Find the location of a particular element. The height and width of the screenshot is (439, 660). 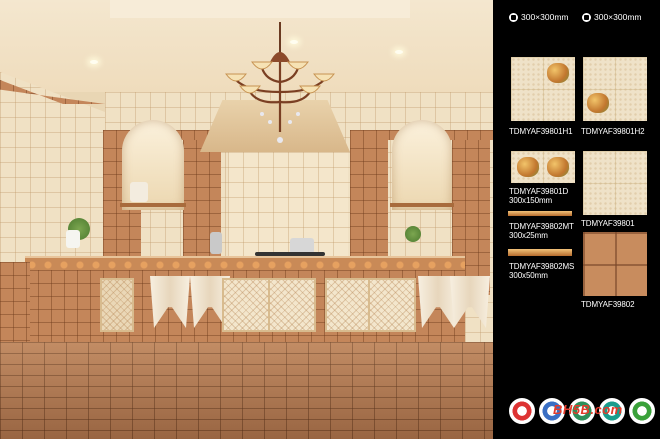

floor-tile-spec: 300×300mm is located at coordinates (612, 17).